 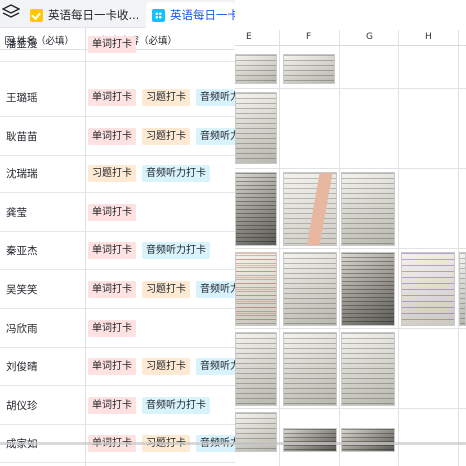 What do you see at coordinates (11, 13) in the screenshot?
I see `layers-icon` at bounding box center [11, 13].